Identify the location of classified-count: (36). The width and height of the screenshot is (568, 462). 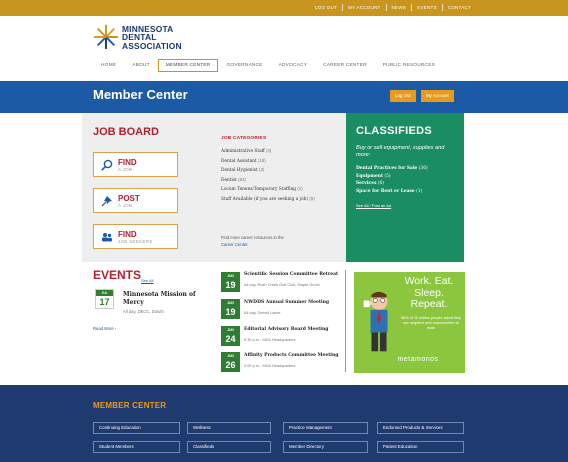
(423, 168).